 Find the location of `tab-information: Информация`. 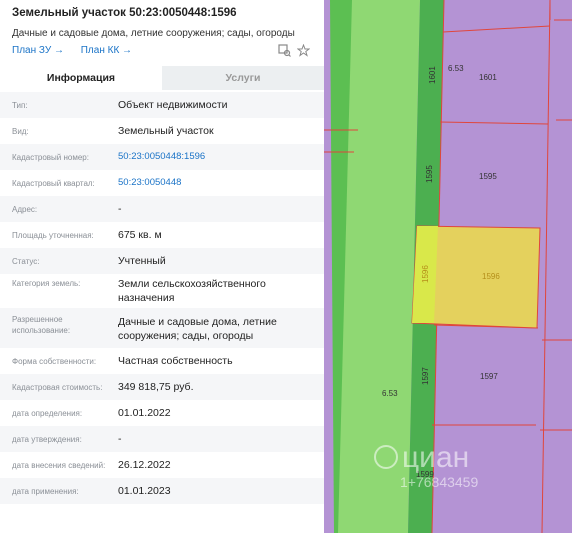

tab-information: Информация is located at coordinates (81, 78).